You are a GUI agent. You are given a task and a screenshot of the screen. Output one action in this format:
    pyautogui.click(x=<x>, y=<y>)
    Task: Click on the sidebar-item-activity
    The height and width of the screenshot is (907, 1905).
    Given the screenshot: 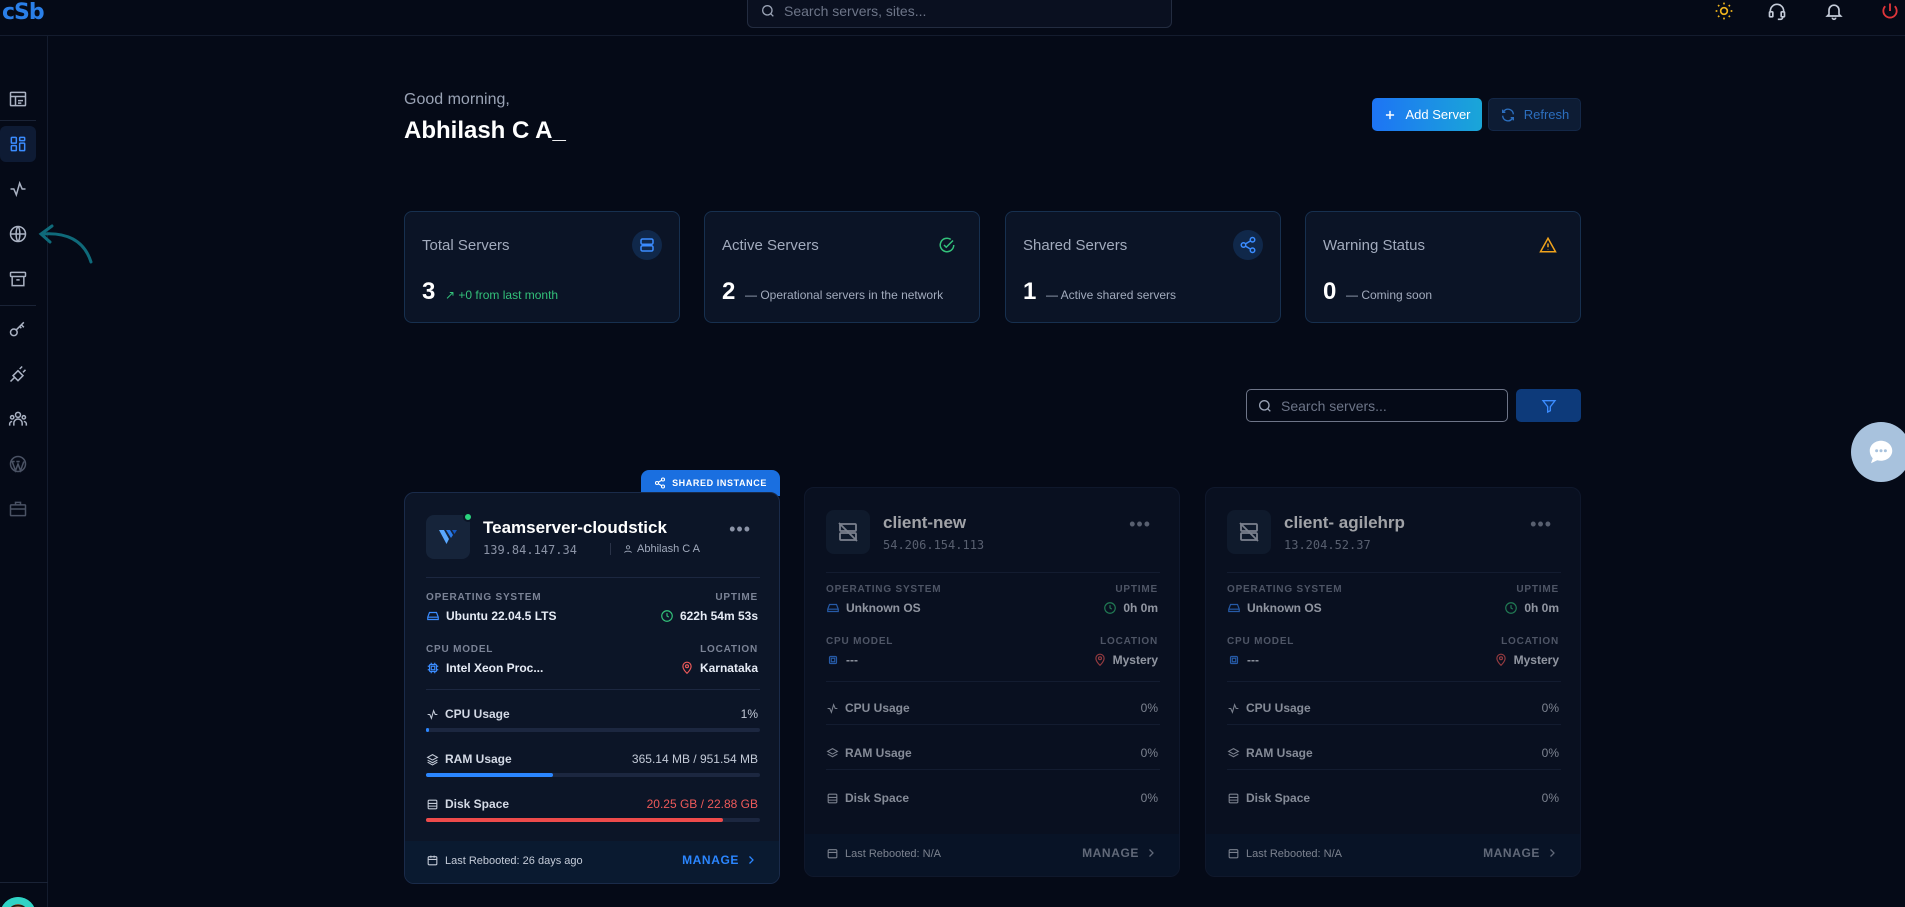 What is the action you would take?
    pyautogui.click(x=18, y=189)
    